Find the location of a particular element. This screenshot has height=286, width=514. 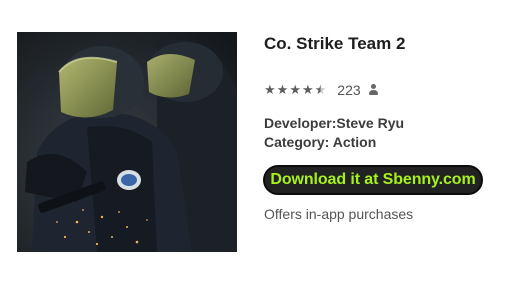

rating-count: 223 is located at coordinates (349, 90).